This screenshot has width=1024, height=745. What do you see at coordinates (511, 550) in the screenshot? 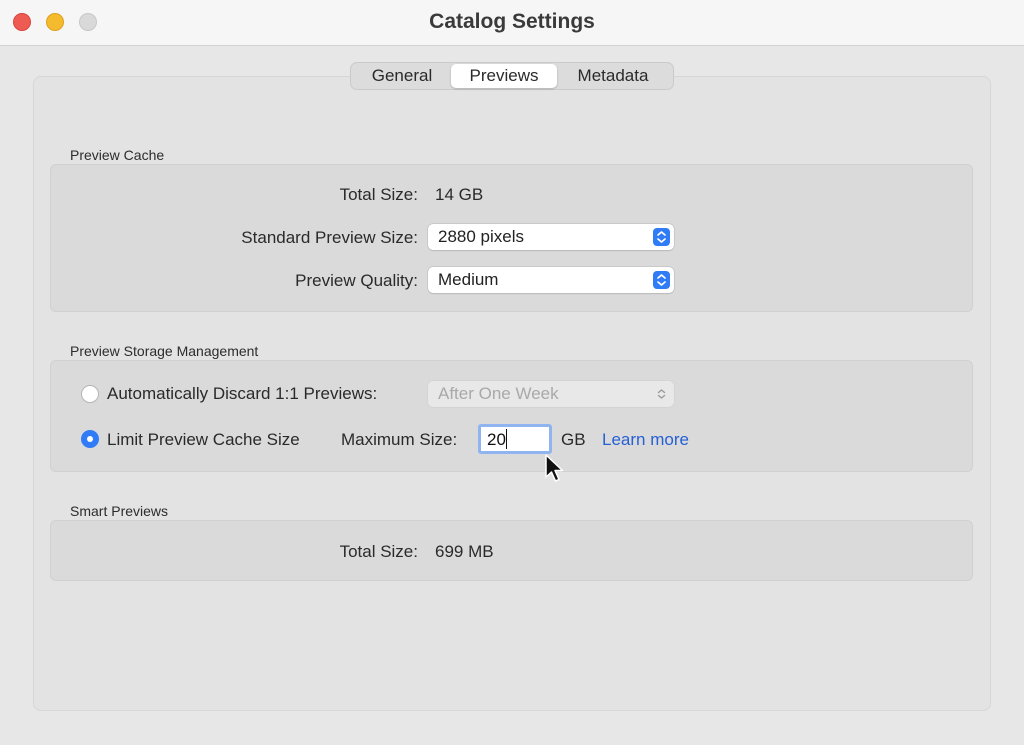
I see `smart-previews-group` at bounding box center [511, 550].